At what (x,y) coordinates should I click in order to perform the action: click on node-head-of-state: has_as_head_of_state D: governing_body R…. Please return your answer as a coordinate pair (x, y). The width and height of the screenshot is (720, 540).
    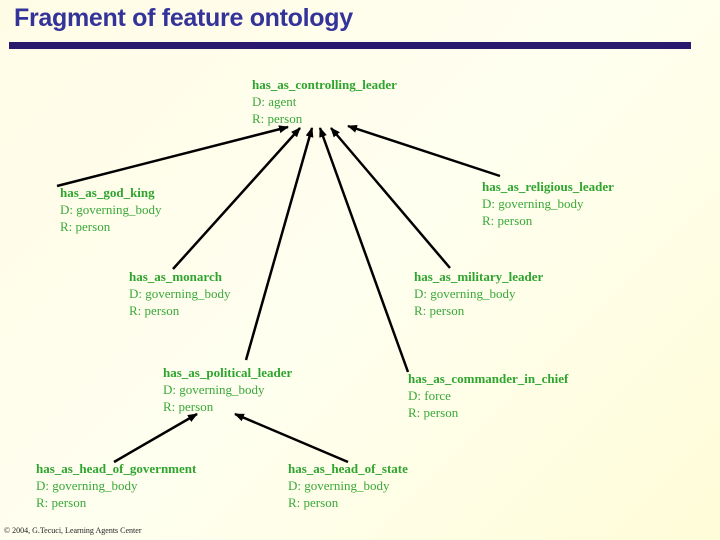
    Looking at the image, I should click on (348, 485).